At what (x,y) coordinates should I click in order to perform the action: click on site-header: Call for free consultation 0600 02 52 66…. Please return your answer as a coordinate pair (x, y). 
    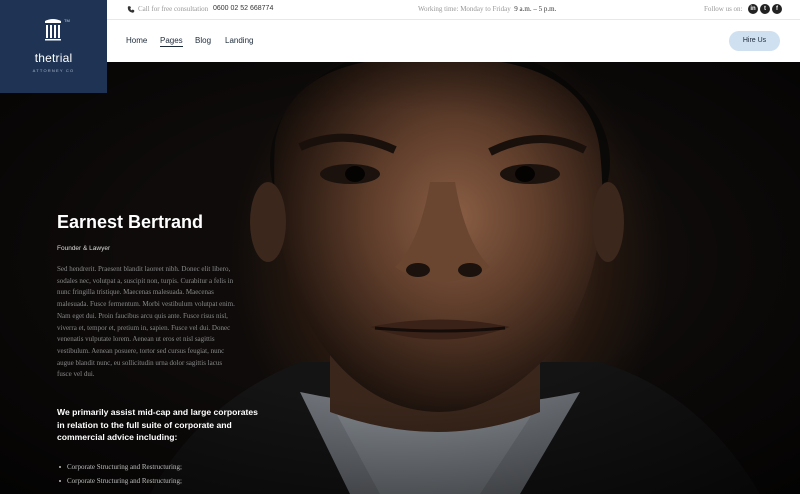
    Looking at the image, I should click on (400, 31).